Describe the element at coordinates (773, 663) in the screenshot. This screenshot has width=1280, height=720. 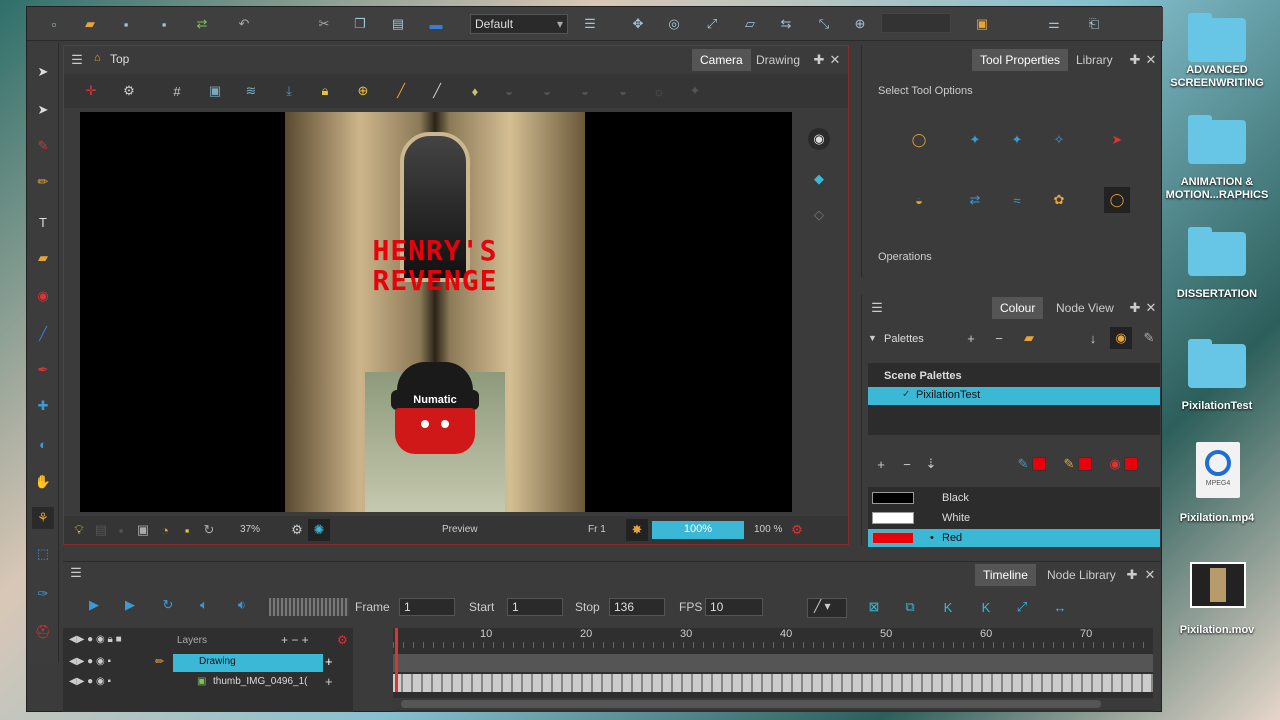
I see `drawing-layer-track` at that location.